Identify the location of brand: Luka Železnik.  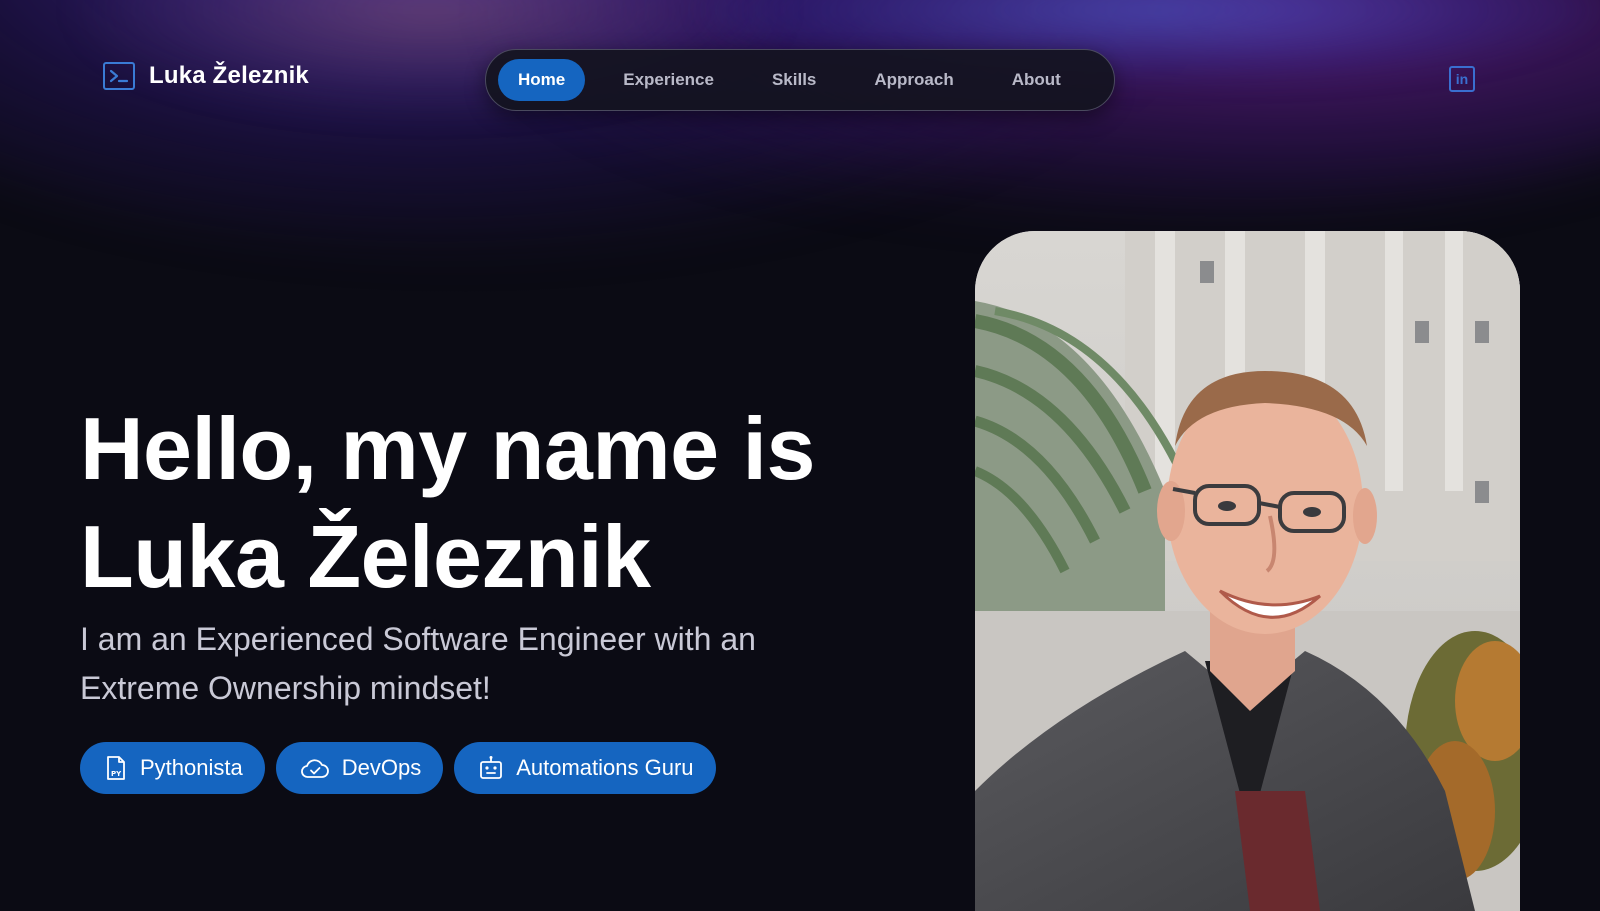
(206, 76).